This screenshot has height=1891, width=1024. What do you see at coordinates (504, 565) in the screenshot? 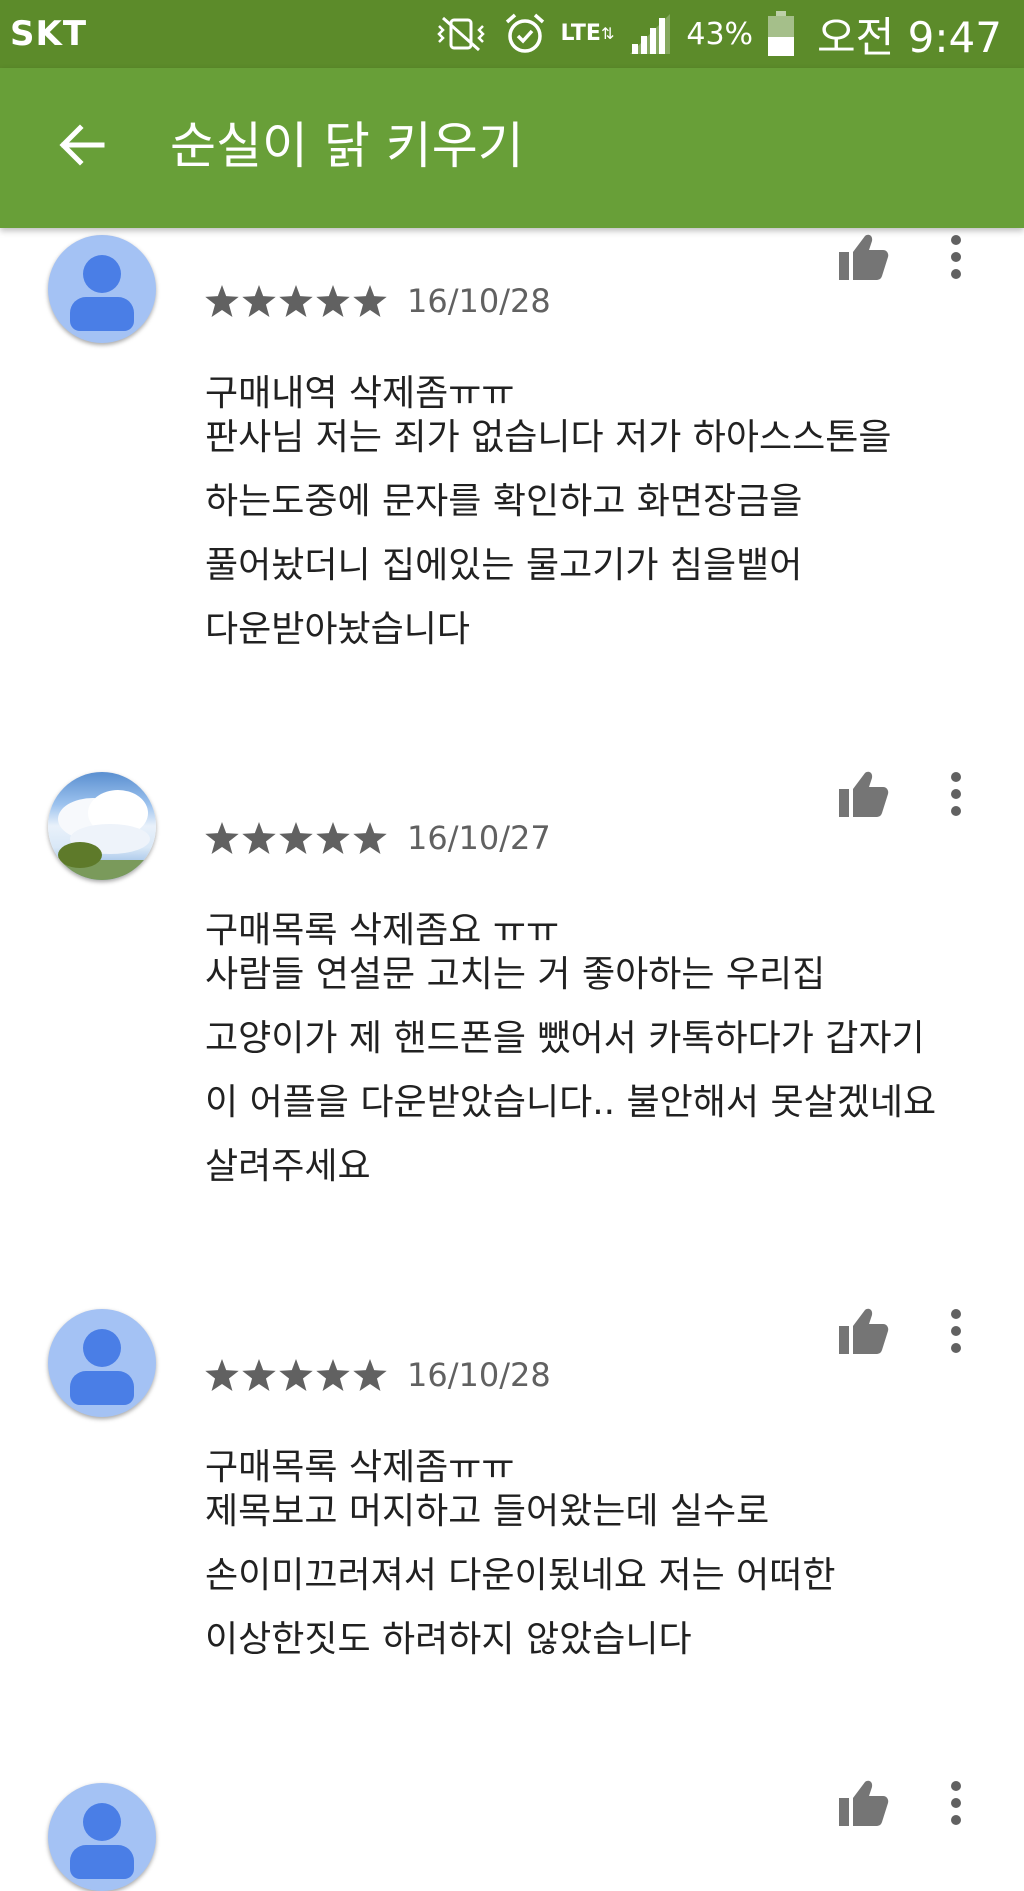
I see `review-line: 풀어놨더니 집에있는 물고기가 침을뱉어` at bounding box center [504, 565].